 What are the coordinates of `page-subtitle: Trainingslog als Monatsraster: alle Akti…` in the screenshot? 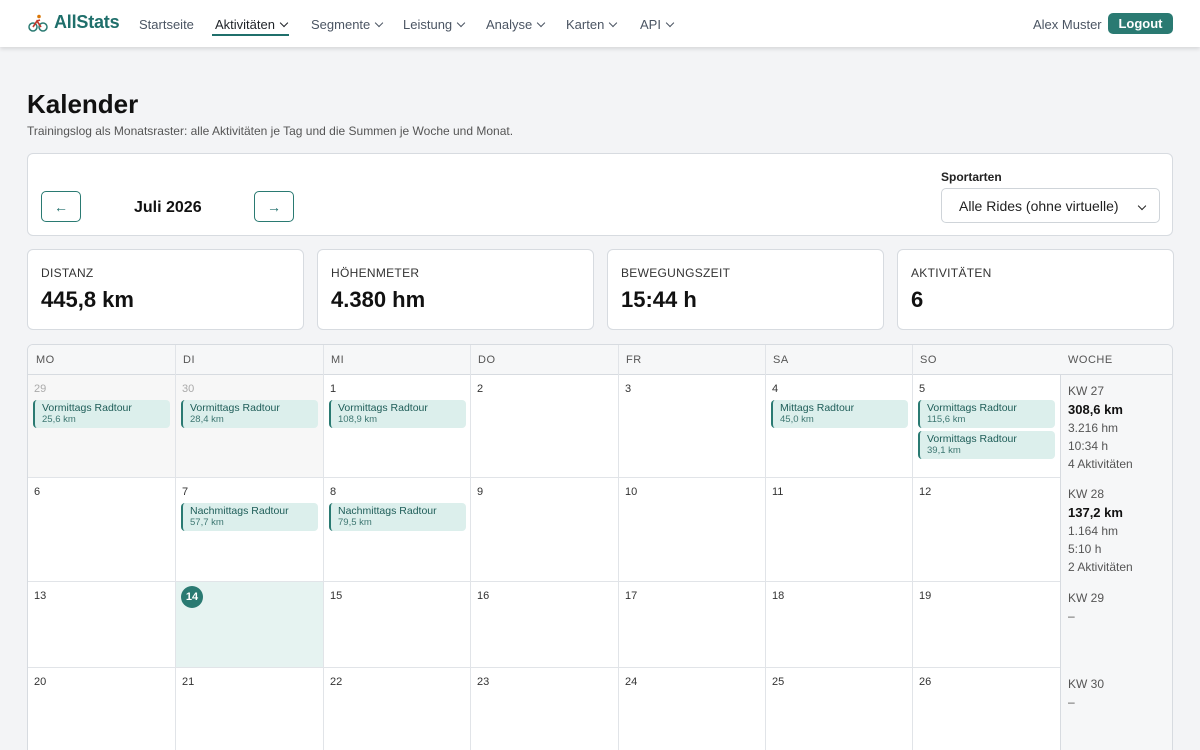 It's located at (270, 131).